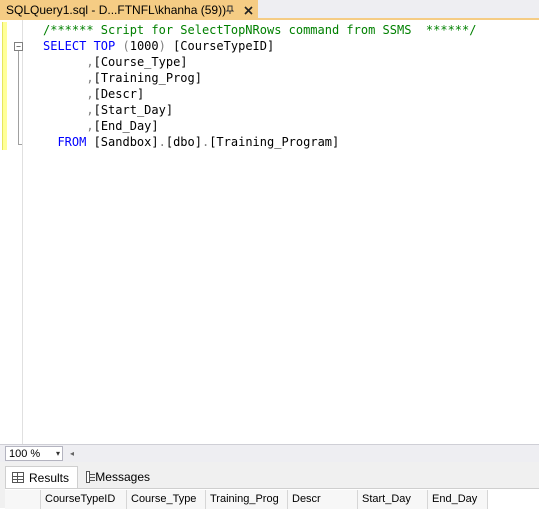 This screenshot has width=539, height=509. What do you see at coordinates (140, 62) in the screenshot?
I see `code-token: [Course_Type]` at bounding box center [140, 62].